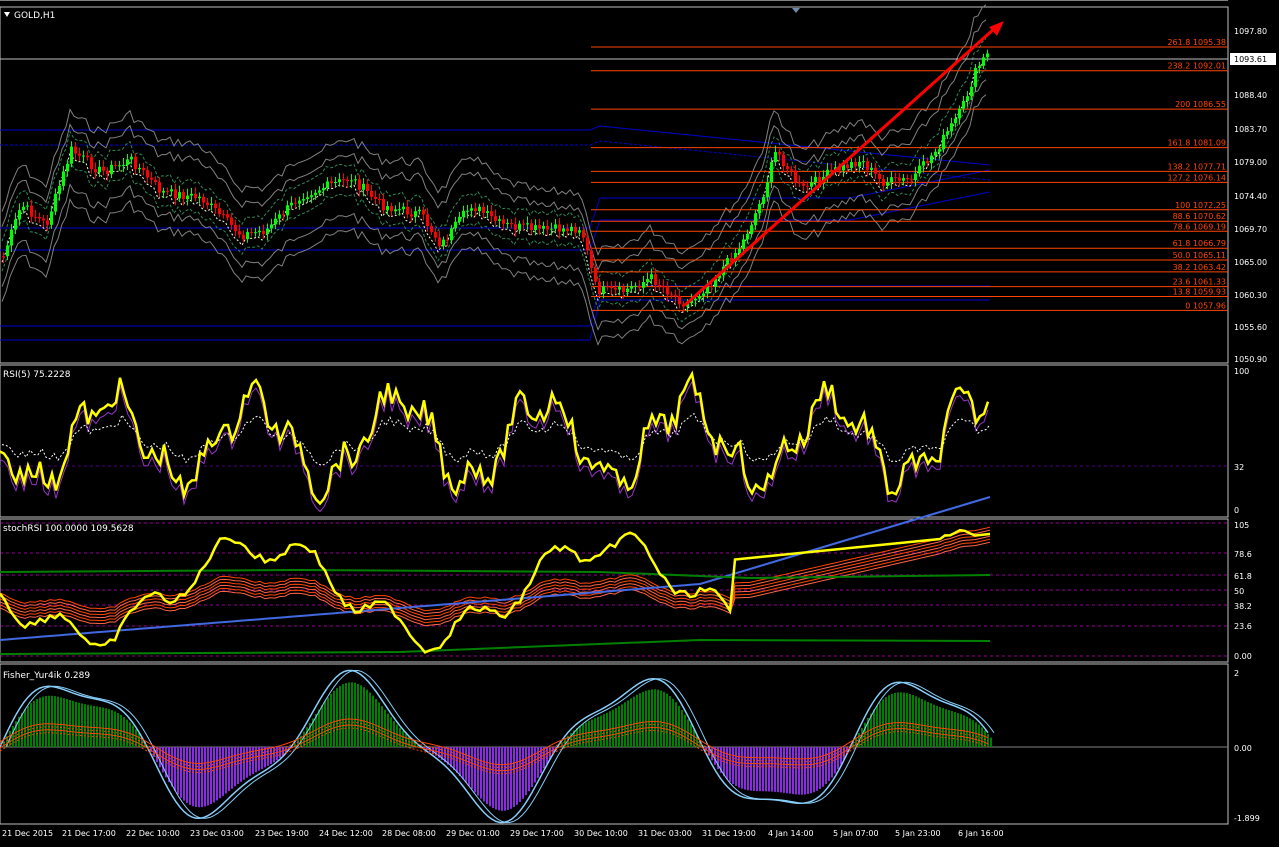 This screenshot has width=1279, height=847. Describe the element at coordinates (1236, 510) in the screenshot. I see `rsi-tick: 0` at that location.